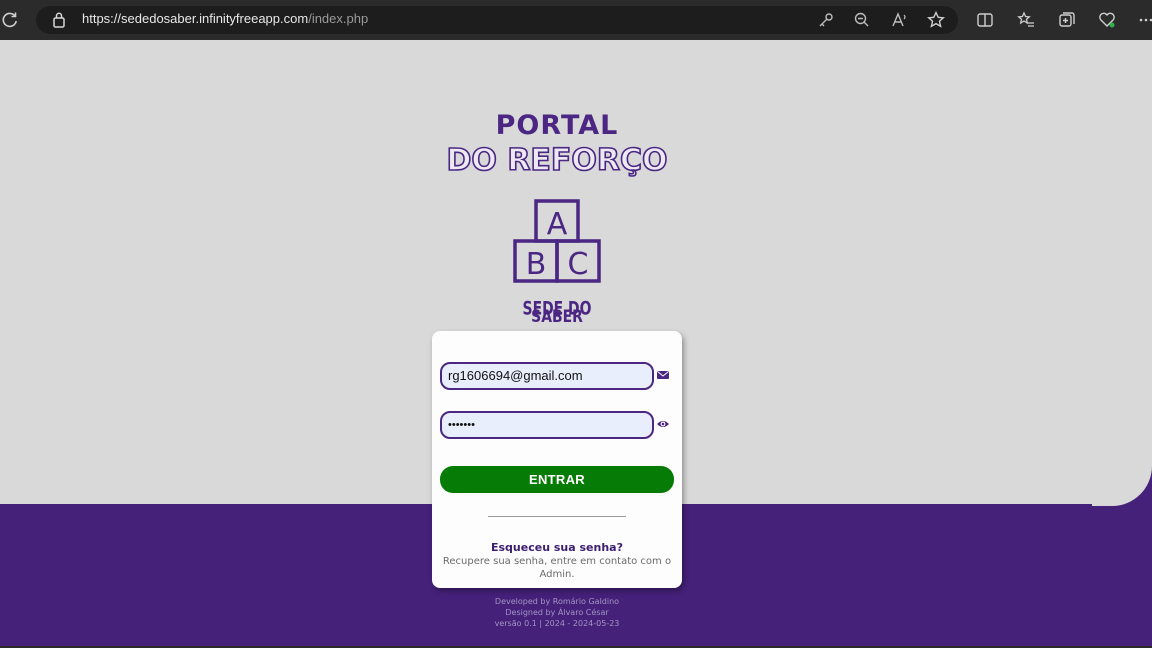 This screenshot has height=648, width=1152. What do you see at coordinates (557, 547) in the screenshot?
I see `forgot-password-link: Esqueceu sua senha?` at bounding box center [557, 547].